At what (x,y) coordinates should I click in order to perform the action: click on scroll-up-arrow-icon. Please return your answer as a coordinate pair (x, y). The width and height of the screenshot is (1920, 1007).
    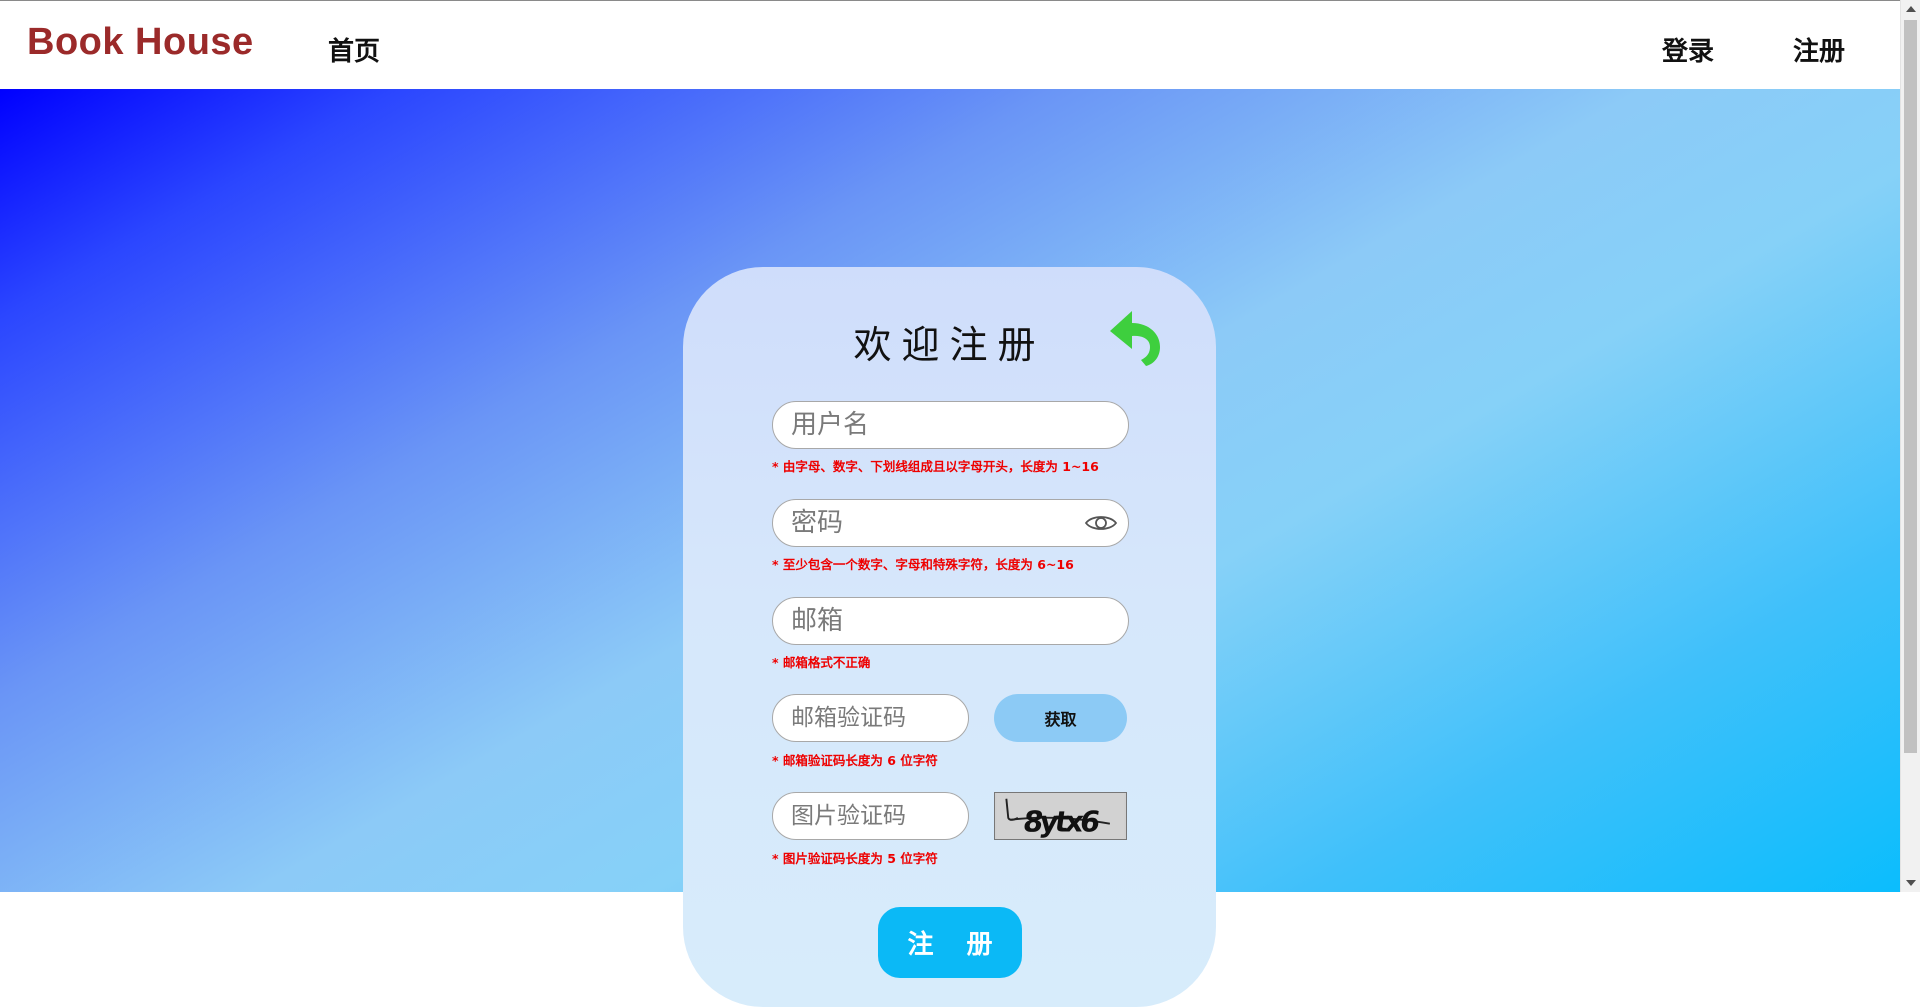
    Looking at the image, I should click on (1911, 9).